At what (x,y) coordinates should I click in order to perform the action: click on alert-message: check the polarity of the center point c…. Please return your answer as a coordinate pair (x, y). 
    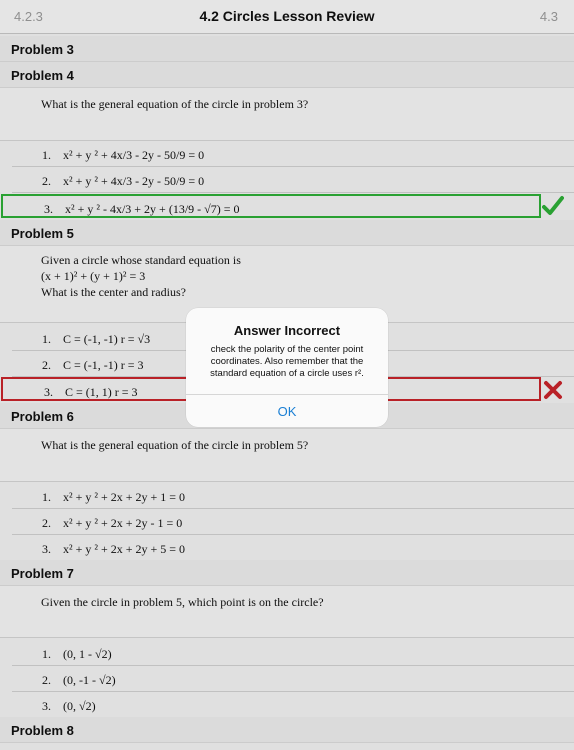
    Looking at the image, I should click on (287, 361).